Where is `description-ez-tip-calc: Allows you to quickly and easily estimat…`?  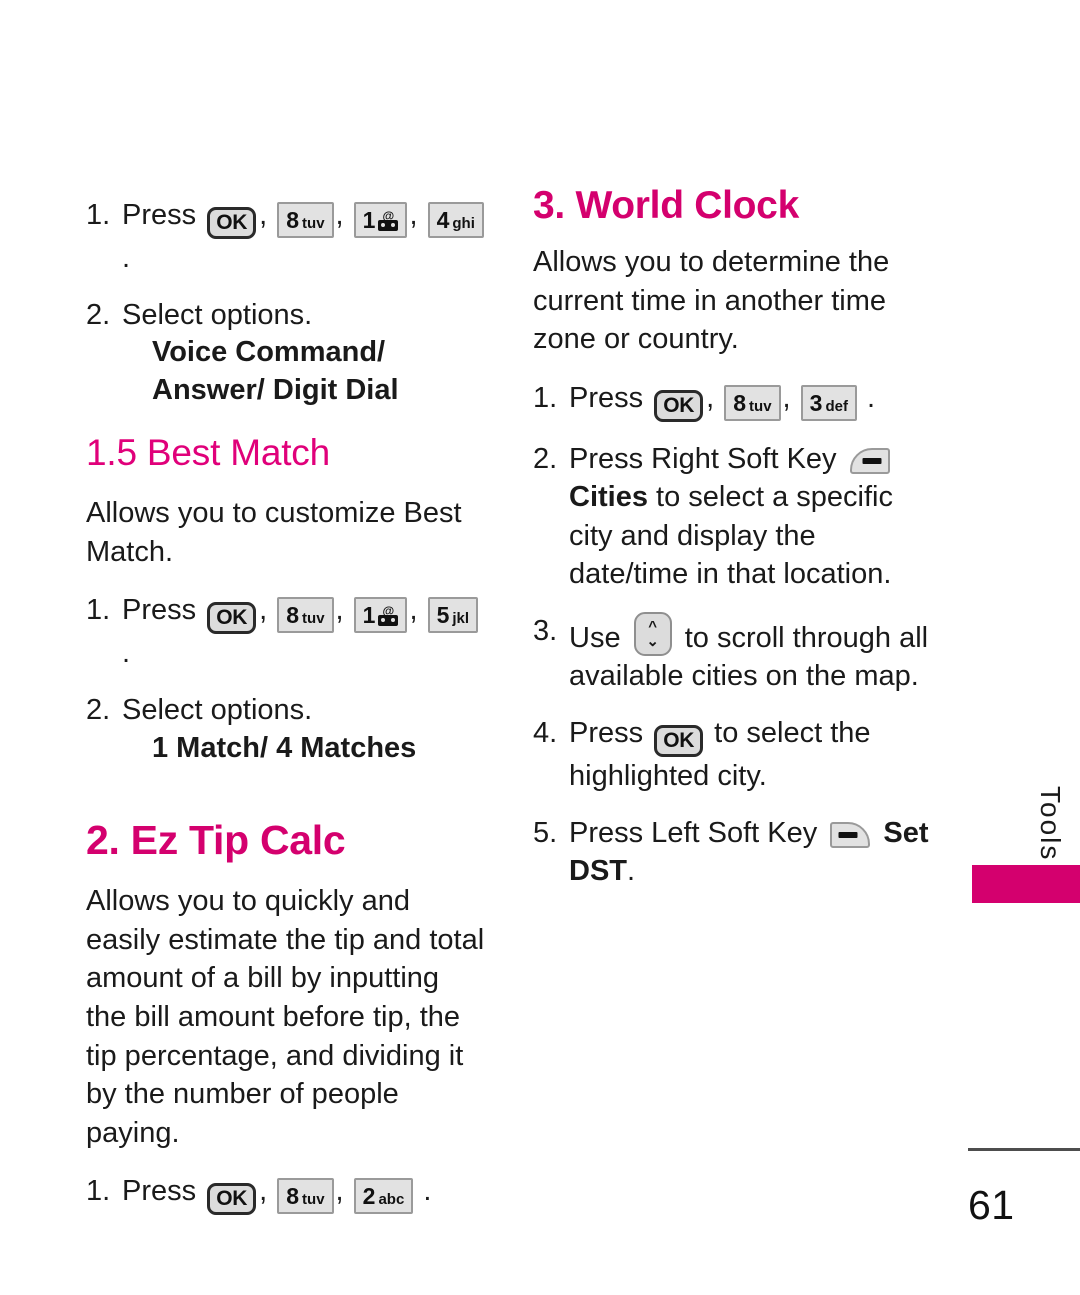 description-ez-tip-calc: Allows you to quickly and easily estimat… is located at coordinates (285, 1017).